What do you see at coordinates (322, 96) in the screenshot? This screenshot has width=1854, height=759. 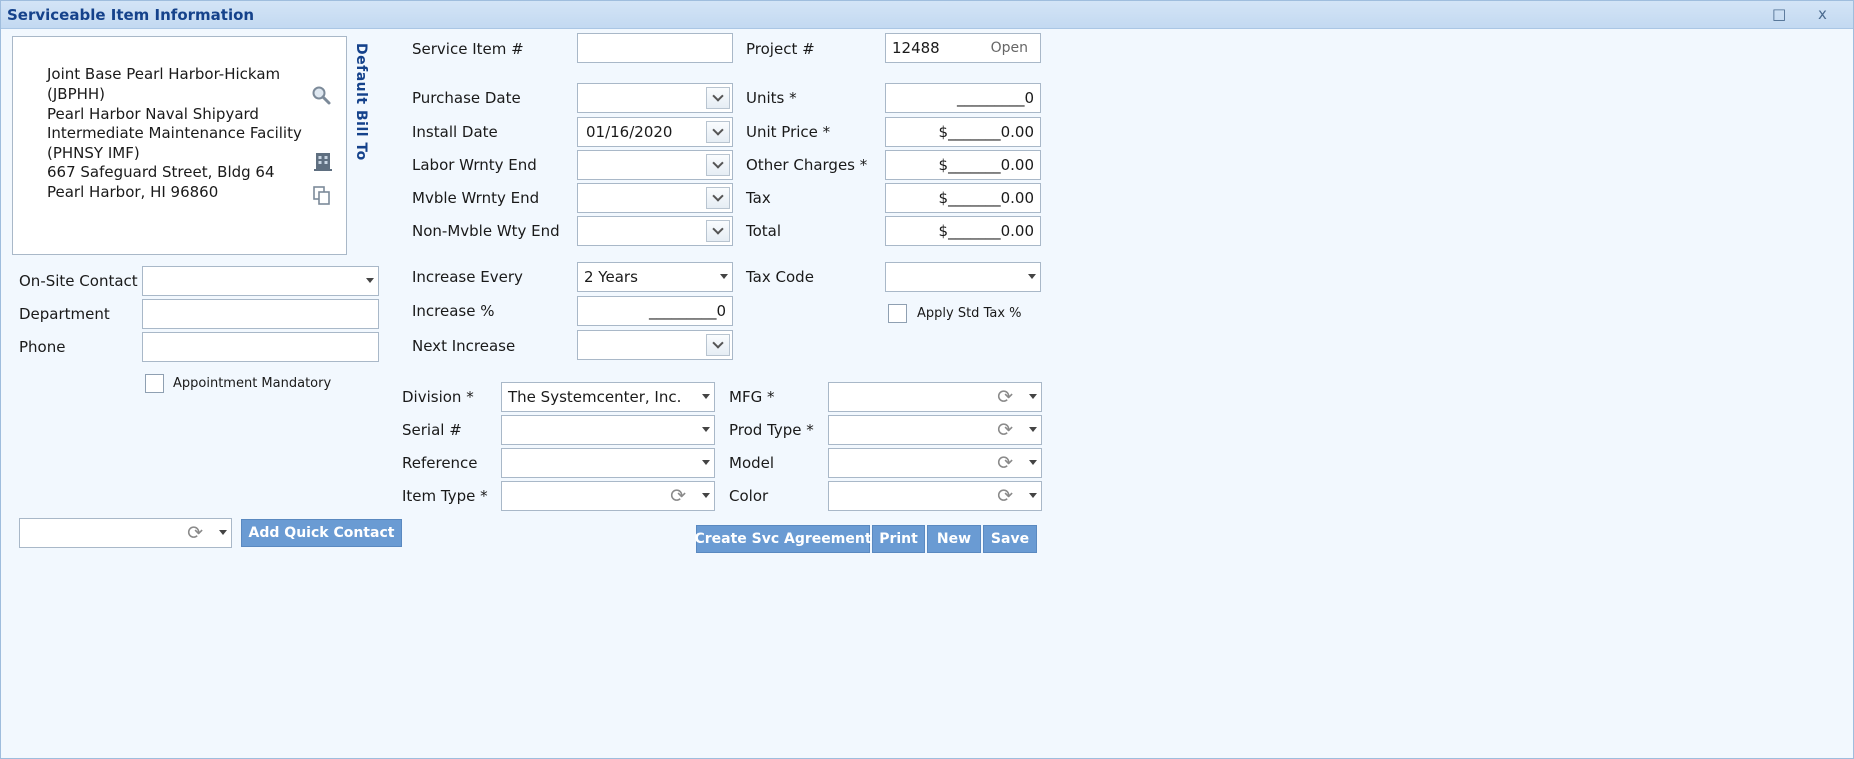 I see `search-icon` at bounding box center [322, 96].